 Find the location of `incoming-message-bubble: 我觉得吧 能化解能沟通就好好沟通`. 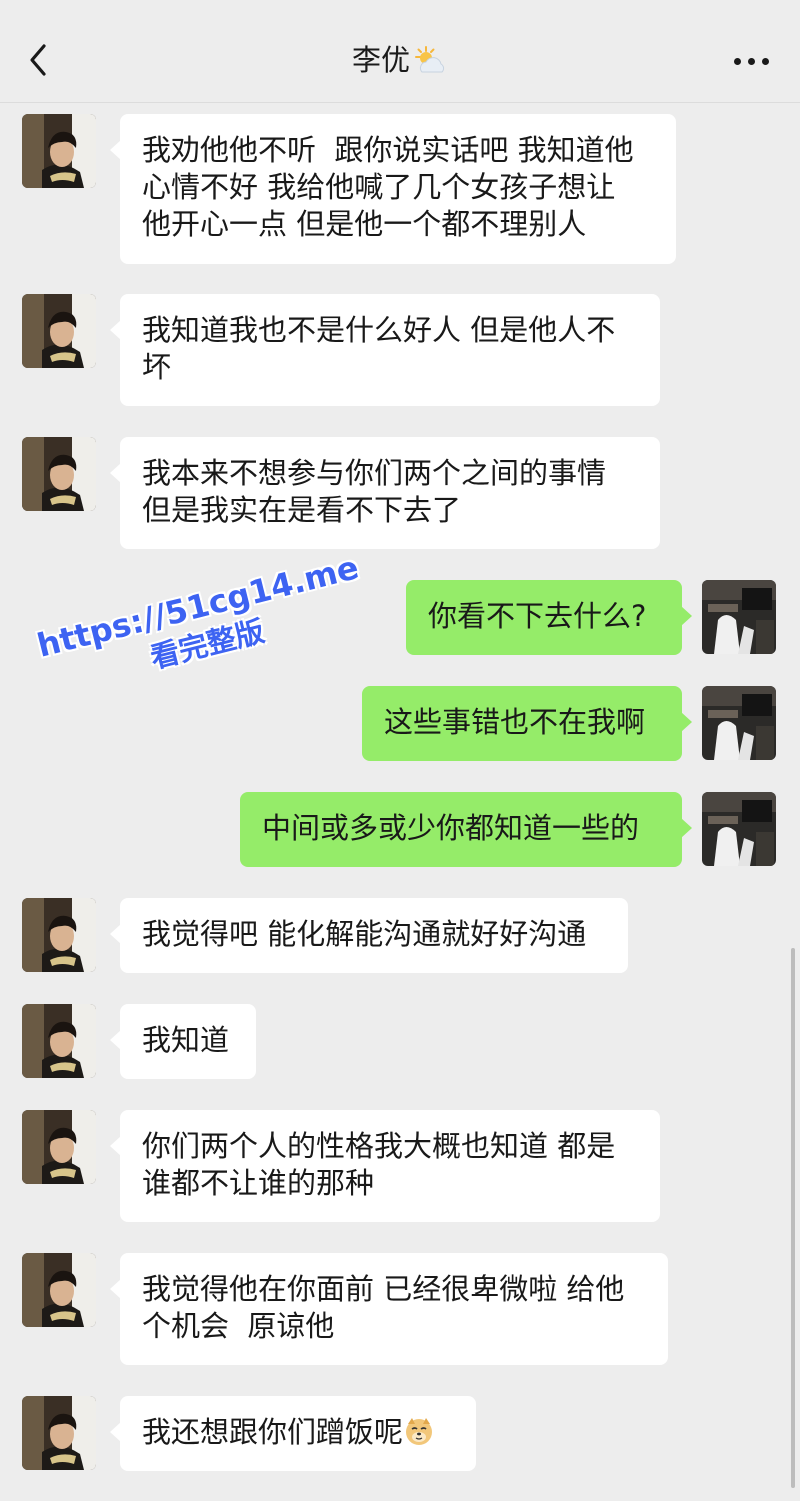

incoming-message-bubble: 我觉得吧 能化解能沟通就好好沟通 is located at coordinates (369, 935).